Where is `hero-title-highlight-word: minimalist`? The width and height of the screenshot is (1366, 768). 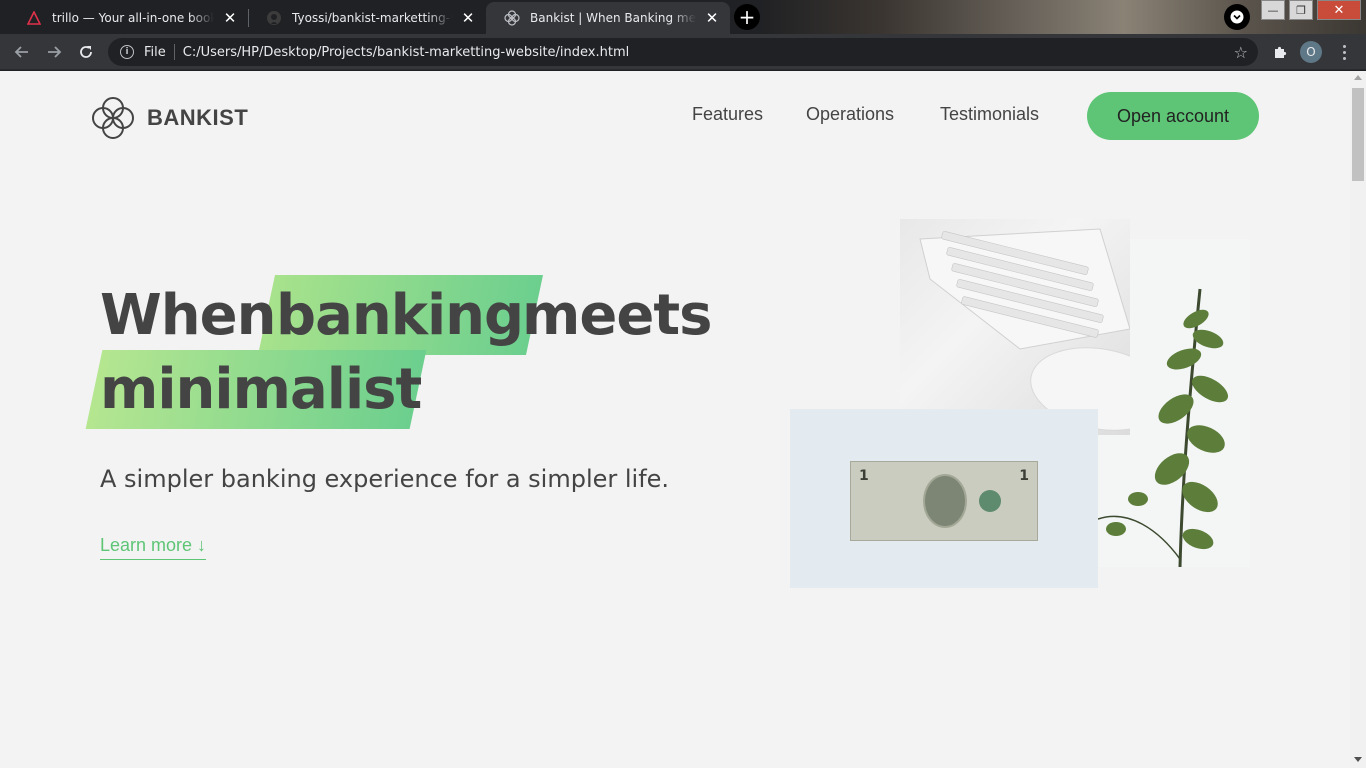 hero-title-highlight-word: minimalist is located at coordinates (261, 389).